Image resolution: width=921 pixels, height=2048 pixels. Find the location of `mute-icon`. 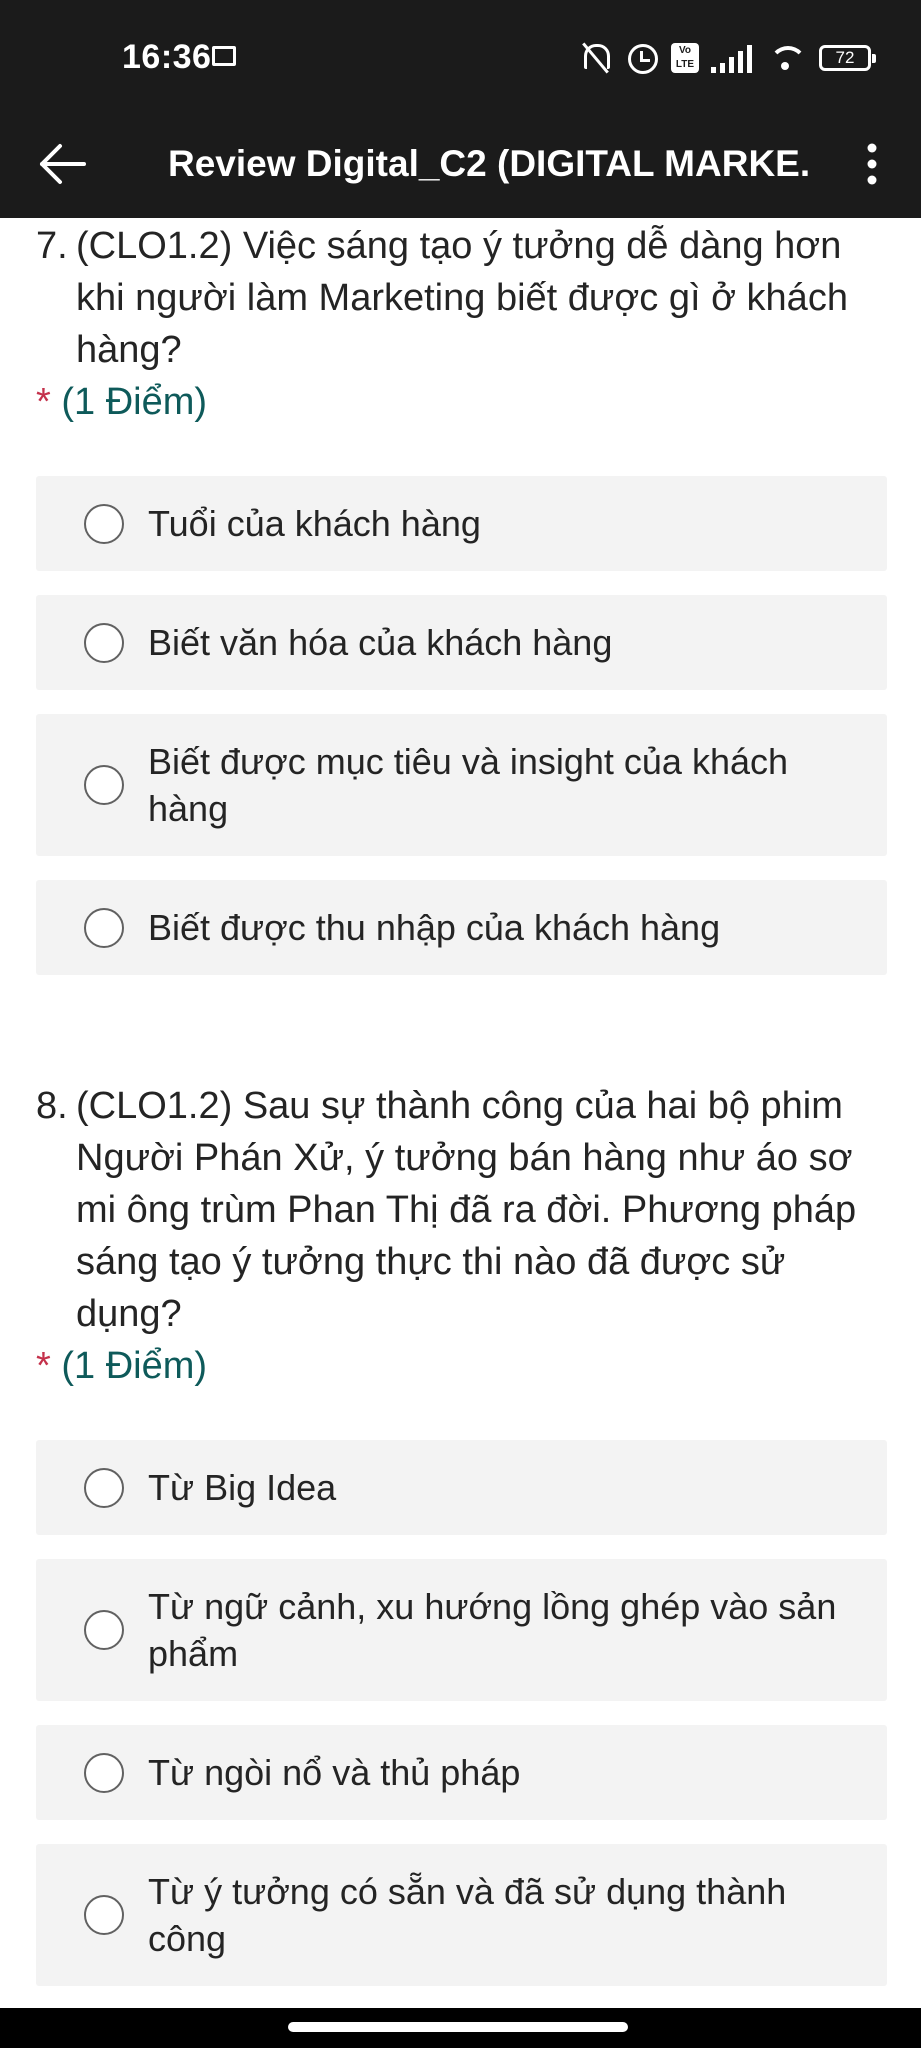

mute-icon is located at coordinates (596, 58).